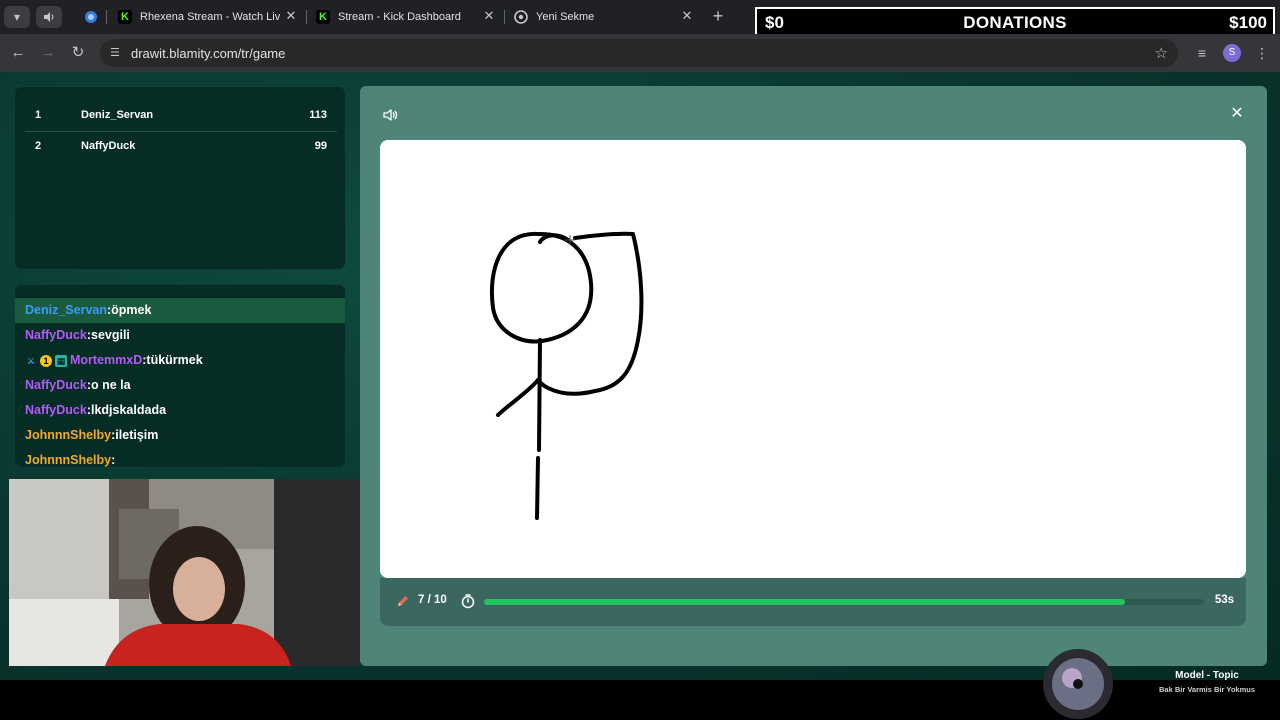  What do you see at coordinates (174, 360) in the screenshot?
I see `chat-text: tükürmek` at bounding box center [174, 360].